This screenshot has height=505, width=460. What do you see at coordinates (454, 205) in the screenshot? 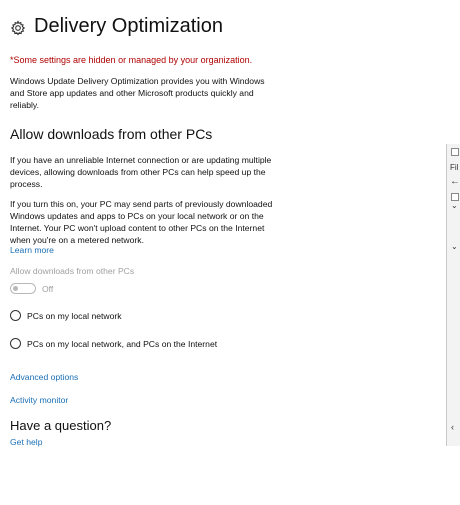
I see `chevron-down-icon: ⌄` at bounding box center [454, 205].